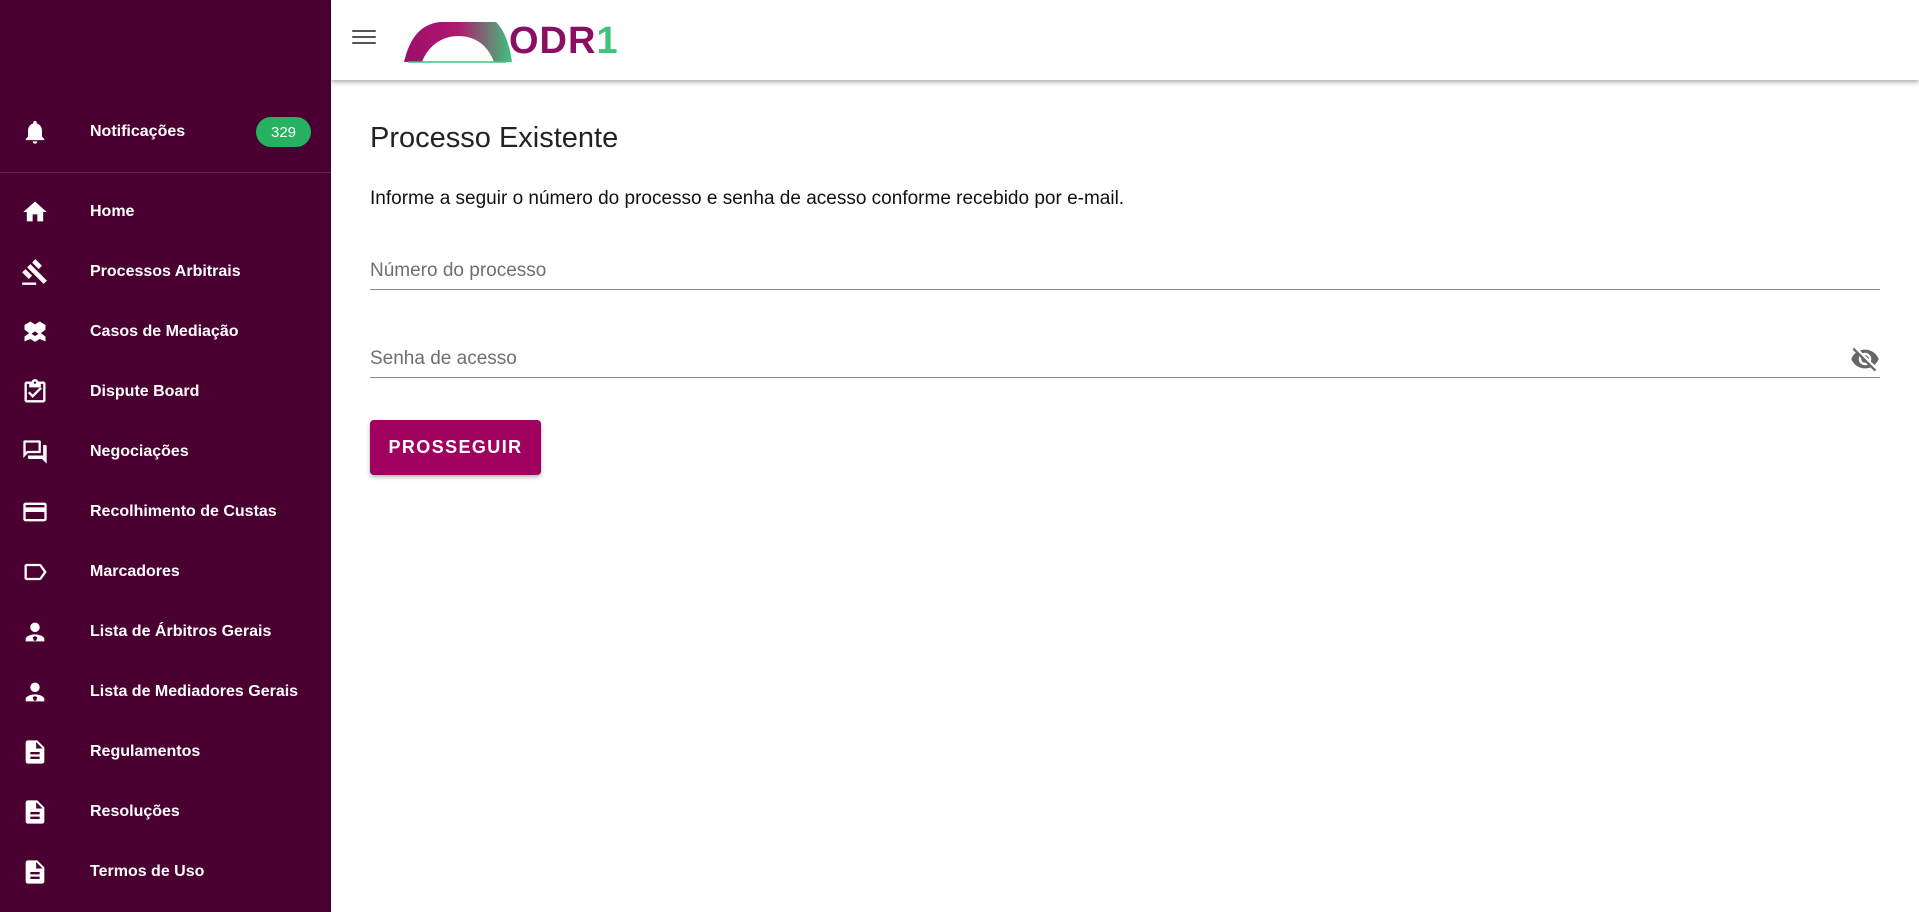 The image size is (1919, 912). I want to click on sidebar-item-processos-arbitrais: Processos Arbitrais, so click(165, 272).